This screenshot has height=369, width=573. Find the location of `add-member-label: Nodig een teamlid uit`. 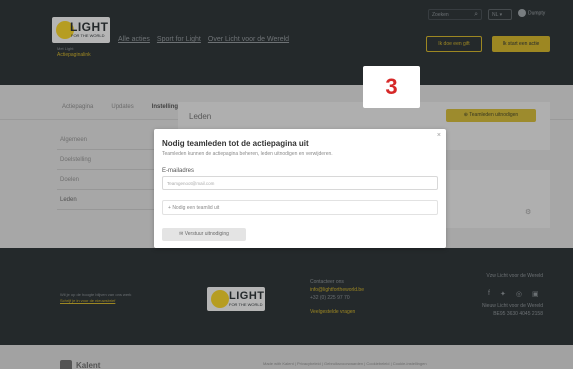

add-member-label: Nodig een teamlid uit is located at coordinates (196, 208).